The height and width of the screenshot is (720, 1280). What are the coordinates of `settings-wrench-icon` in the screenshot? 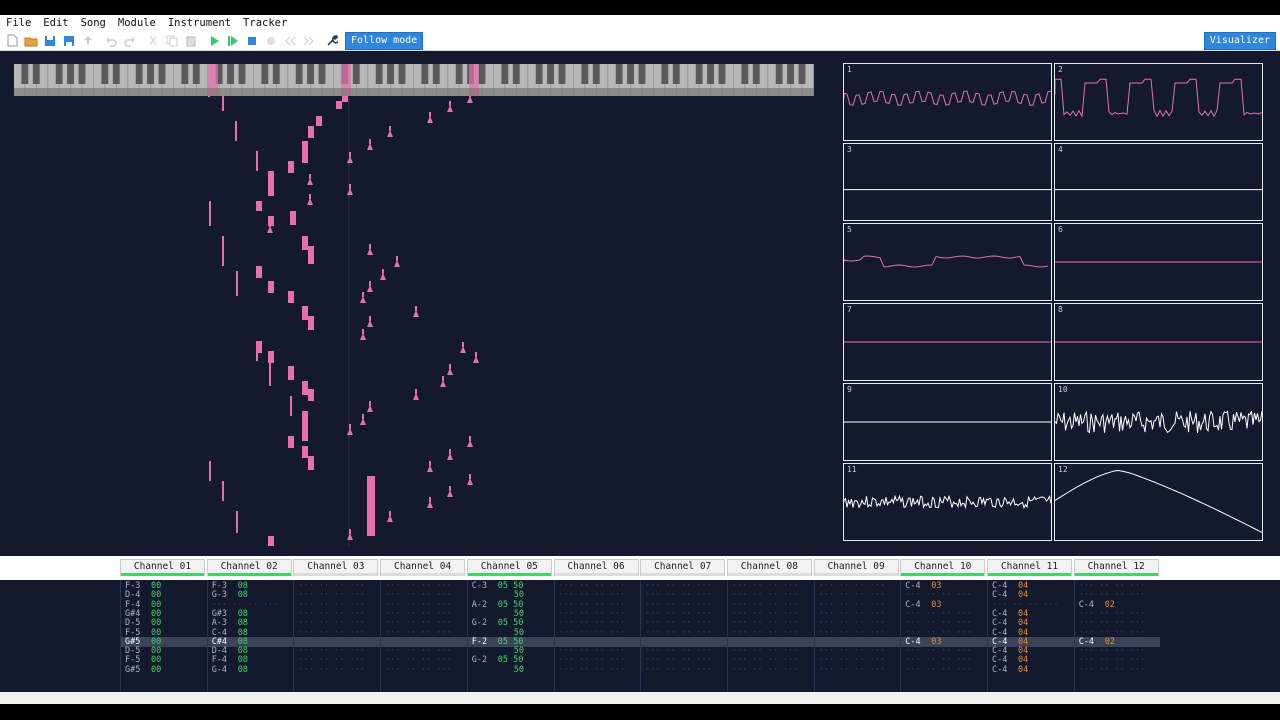 It's located at (332, 41).